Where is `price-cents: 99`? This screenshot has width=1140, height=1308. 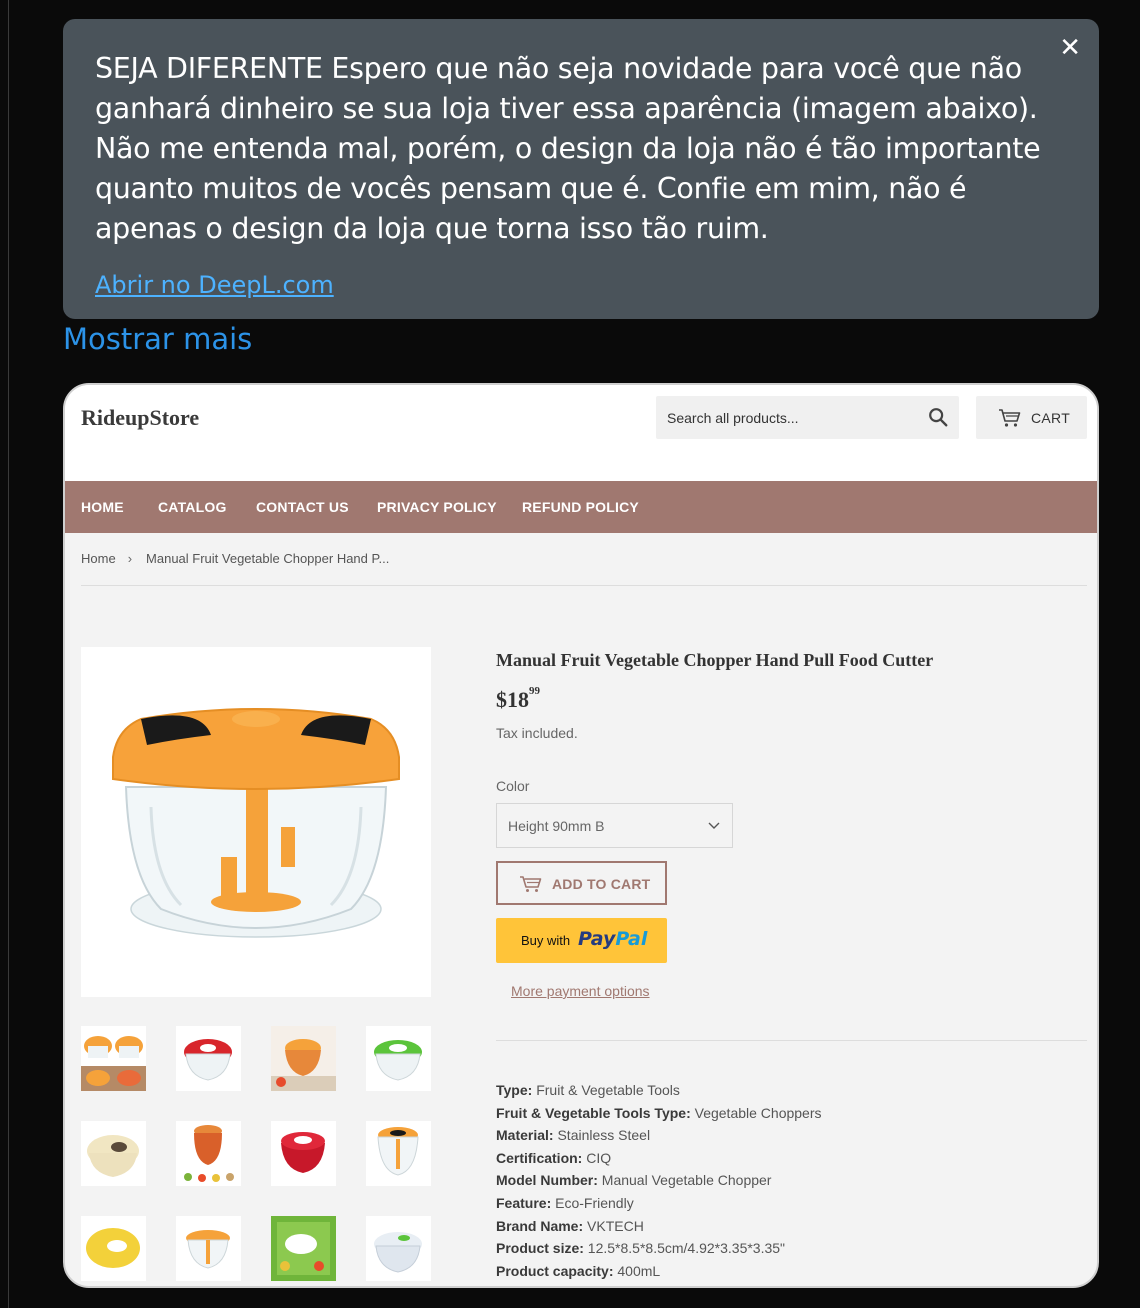 price-cents: 99 is located at coordinates (534, 691).